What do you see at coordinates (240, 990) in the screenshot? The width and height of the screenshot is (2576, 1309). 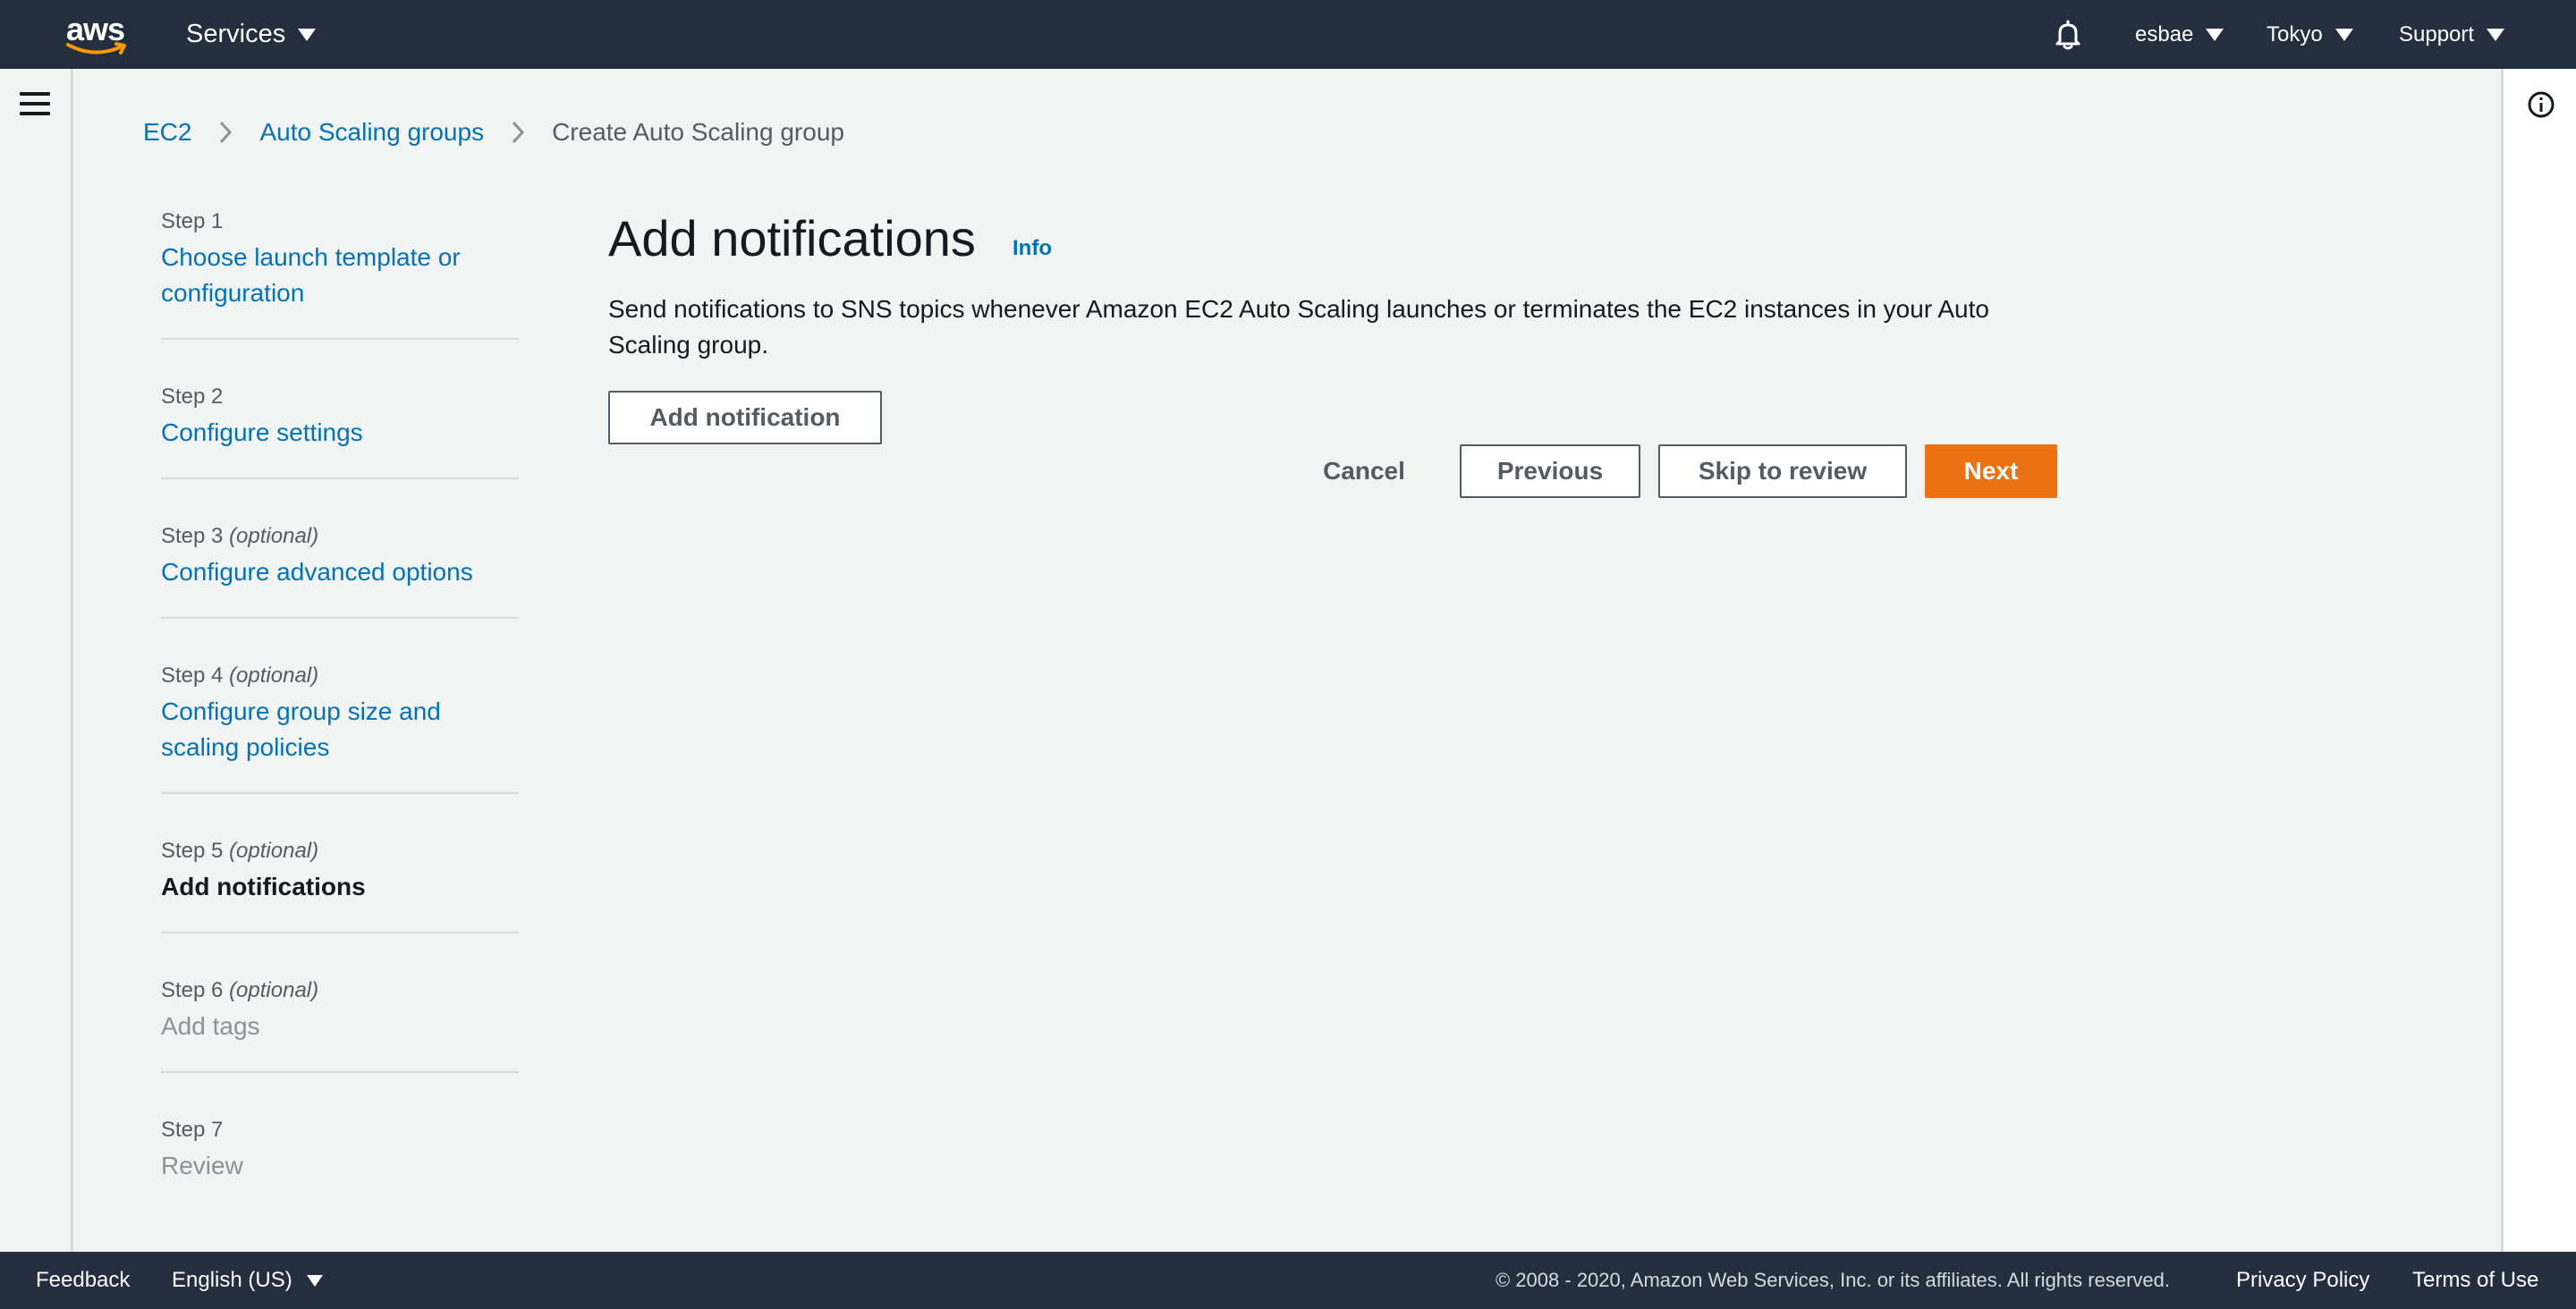 I see `step-number: Step 6 (optional)` at bounding box center [240, 990].